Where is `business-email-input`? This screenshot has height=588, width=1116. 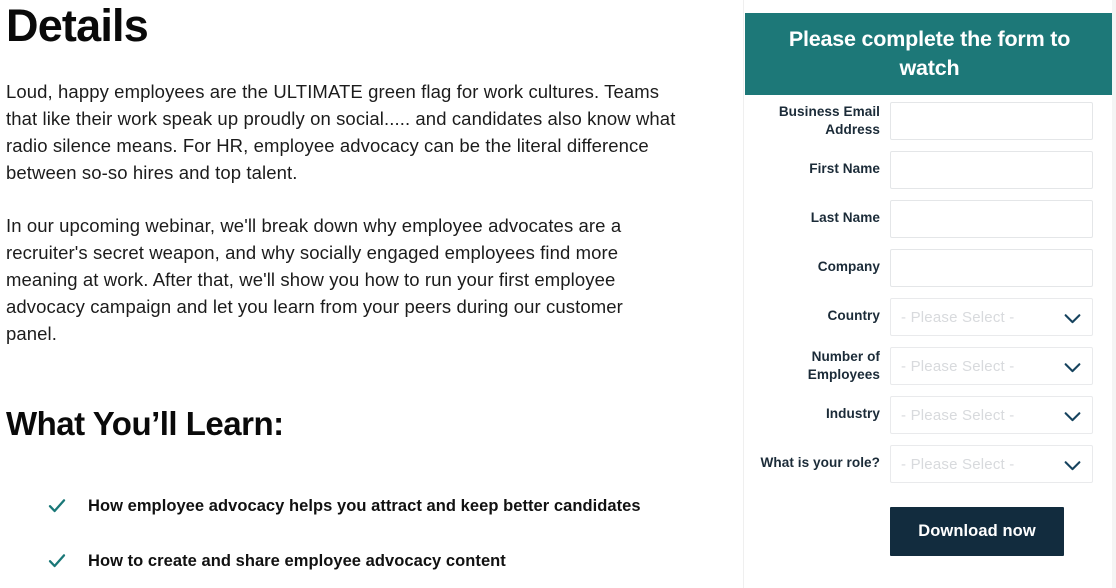
business-email-input is located at coordinates (991, 121).